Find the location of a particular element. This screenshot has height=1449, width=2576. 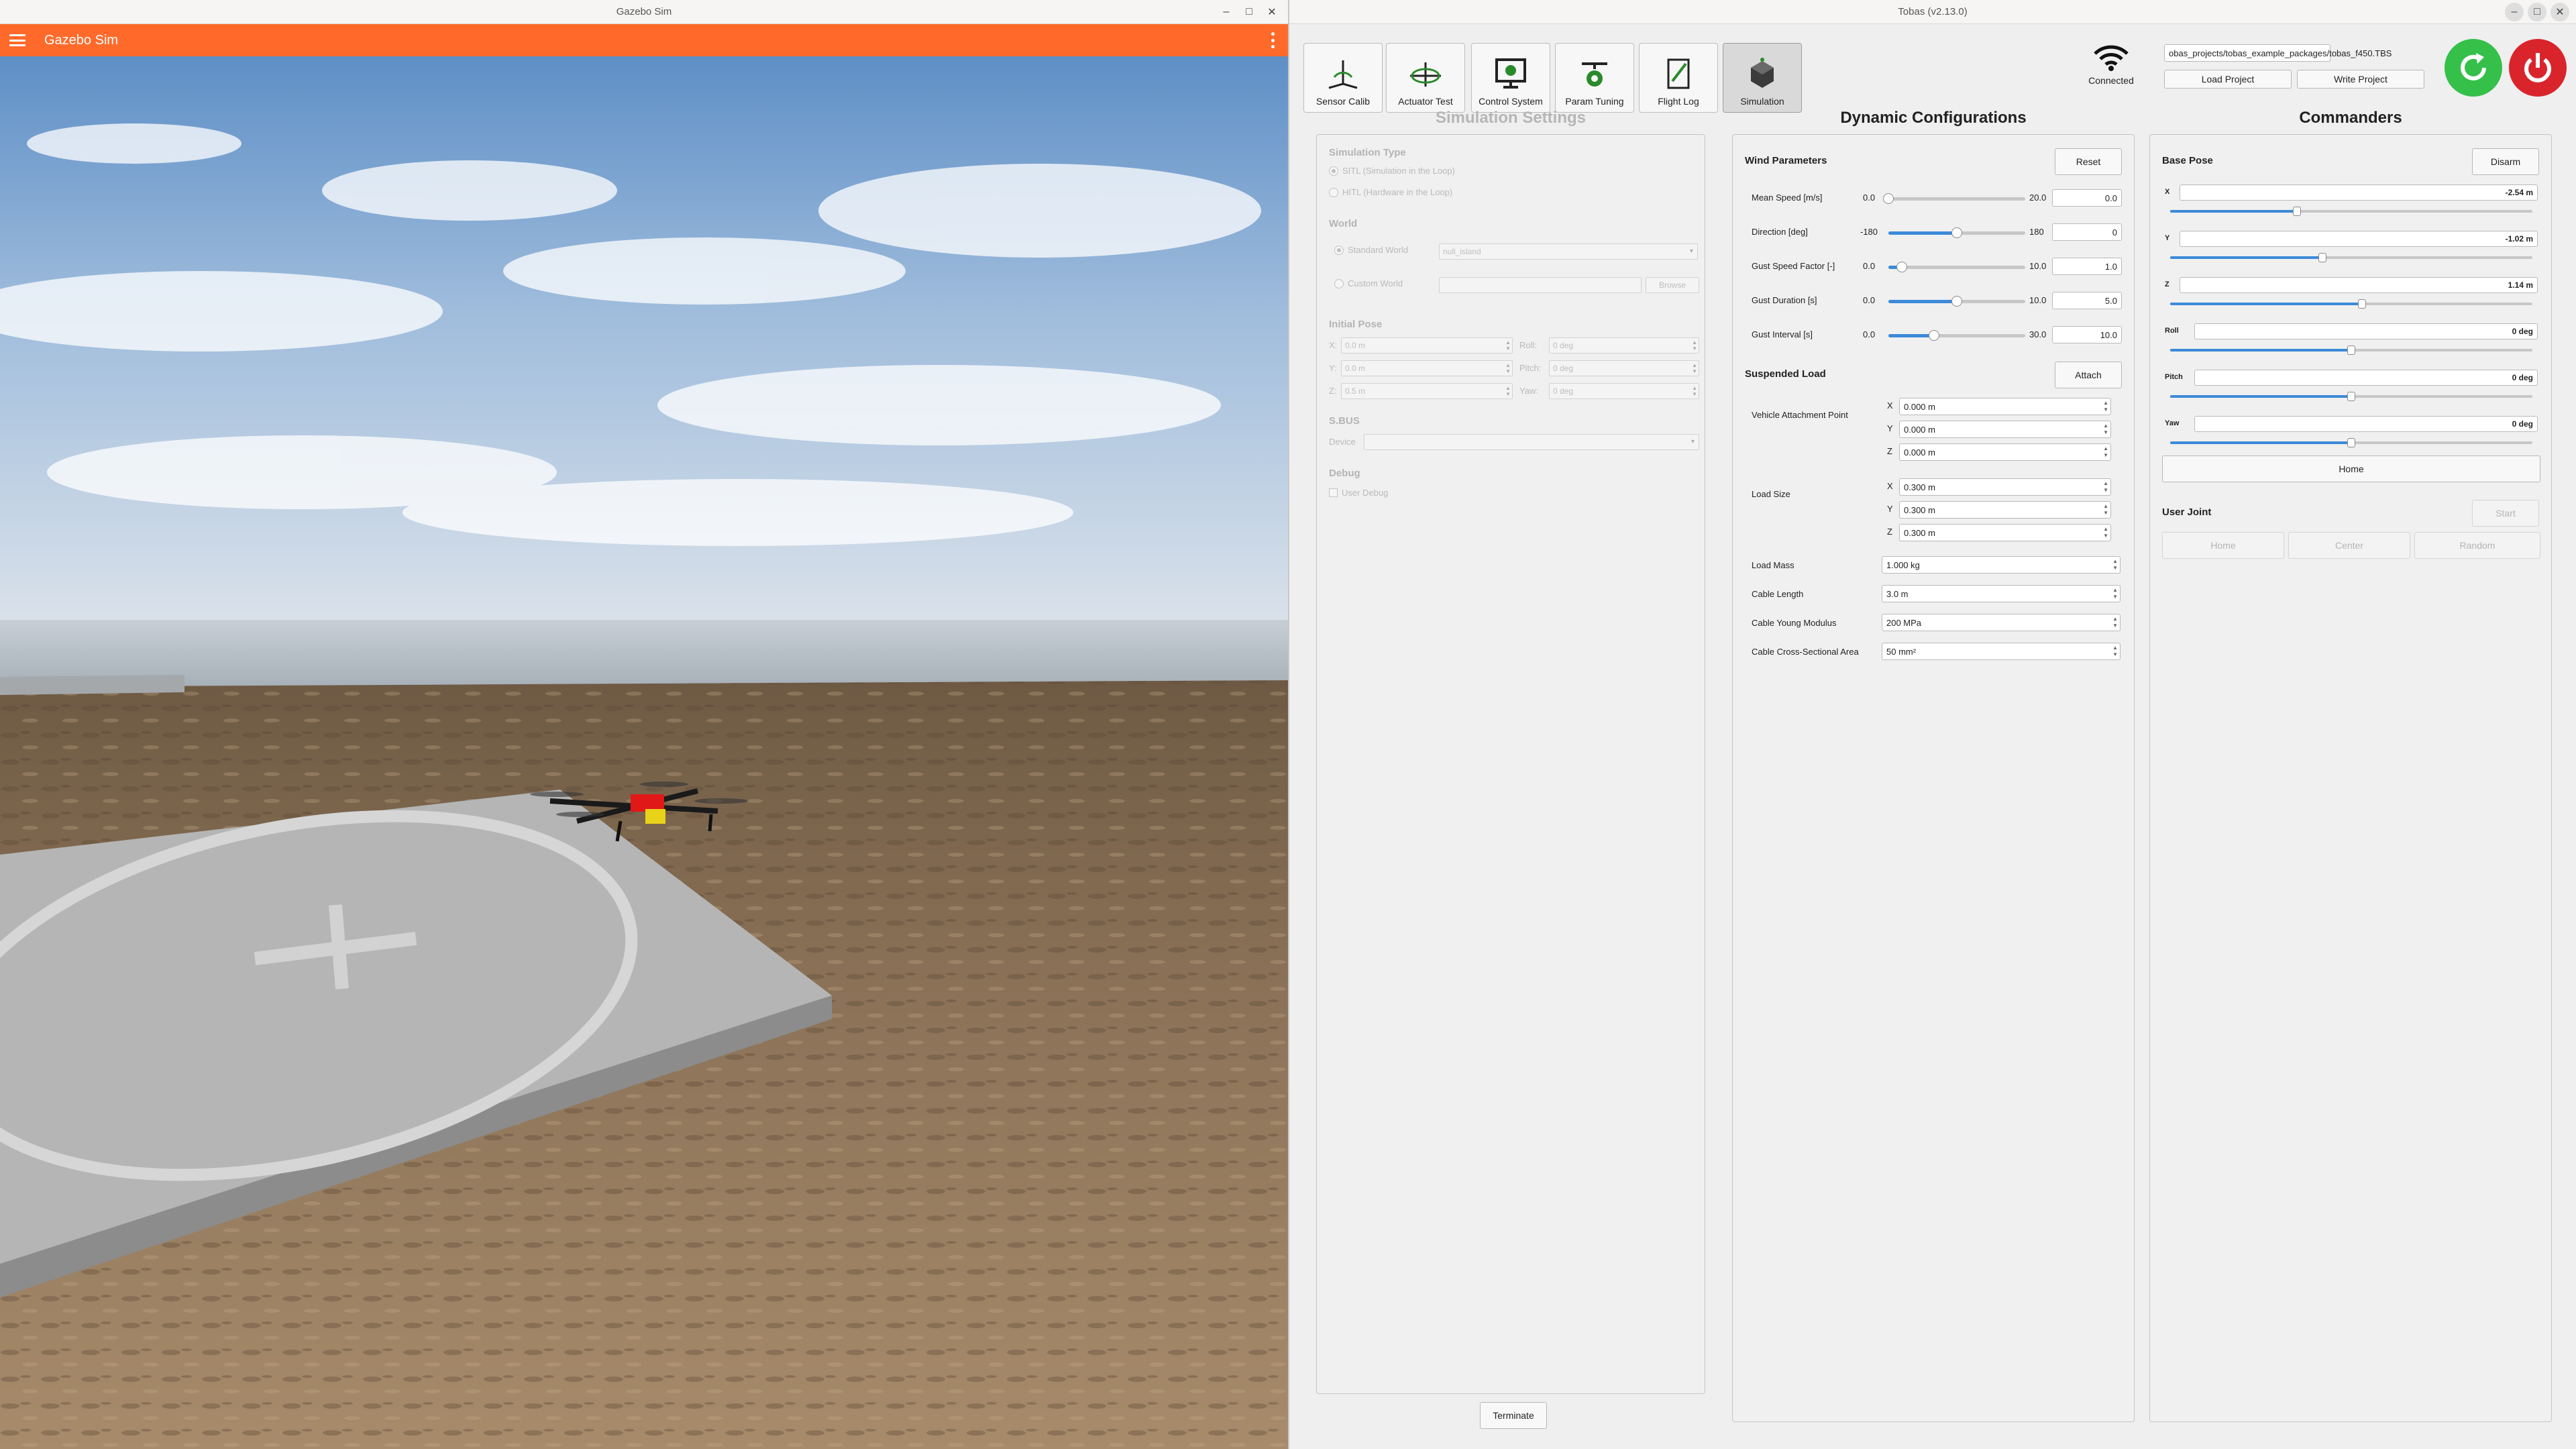

pose-pitch-value: 0 deg is located at coordinates (1563, 368).